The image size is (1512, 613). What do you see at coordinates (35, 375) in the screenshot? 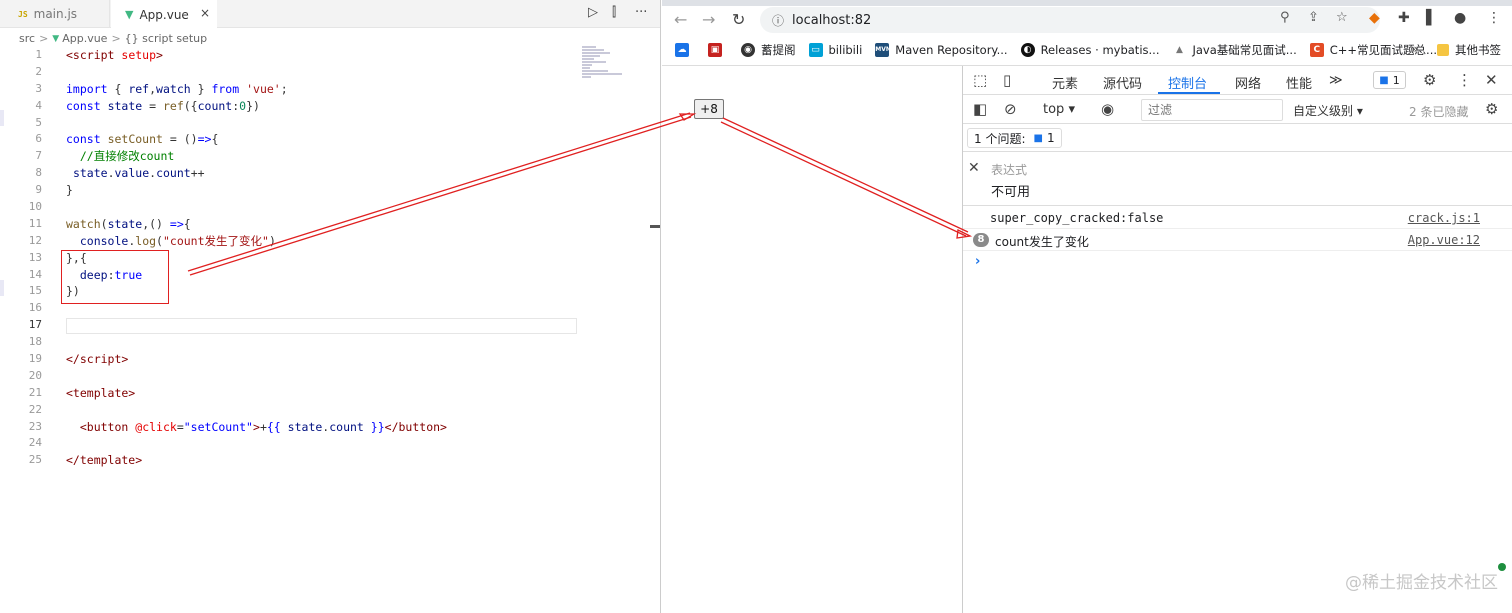
I see `code-line: 20` at bounding box center [35, 375].